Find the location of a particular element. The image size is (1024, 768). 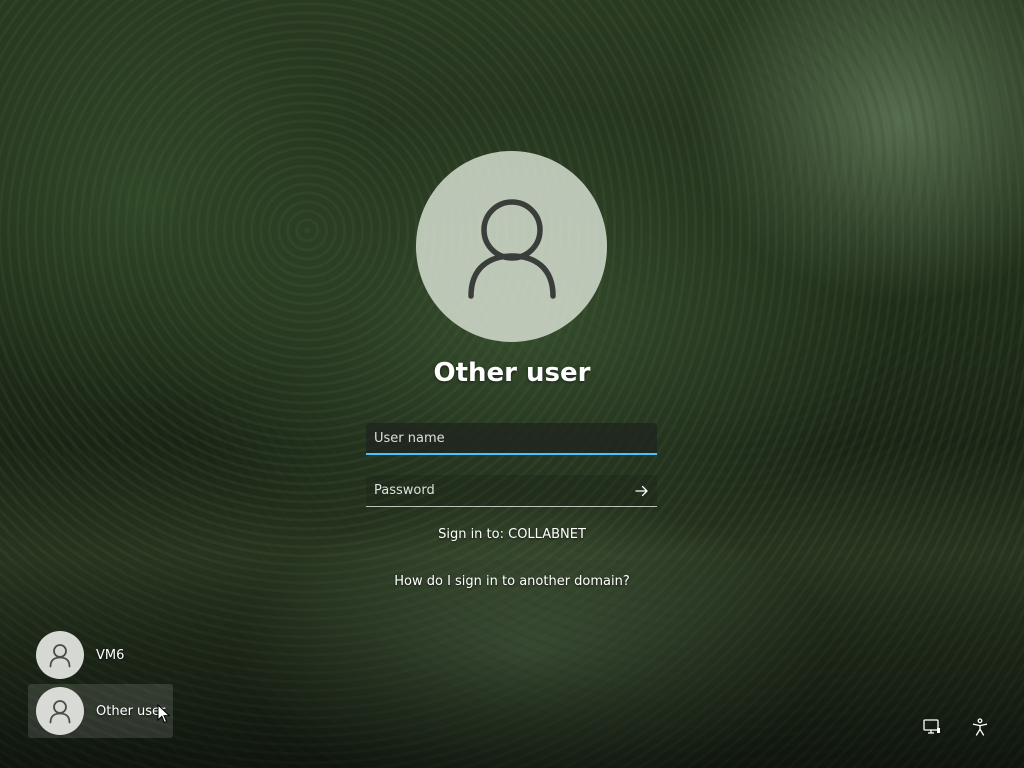

user-list-item-vm6: VM6 is located at coordinates (100, 655).